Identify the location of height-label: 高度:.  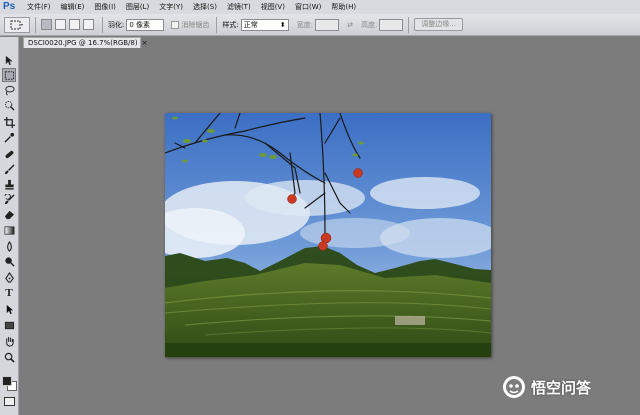
(369, 24).